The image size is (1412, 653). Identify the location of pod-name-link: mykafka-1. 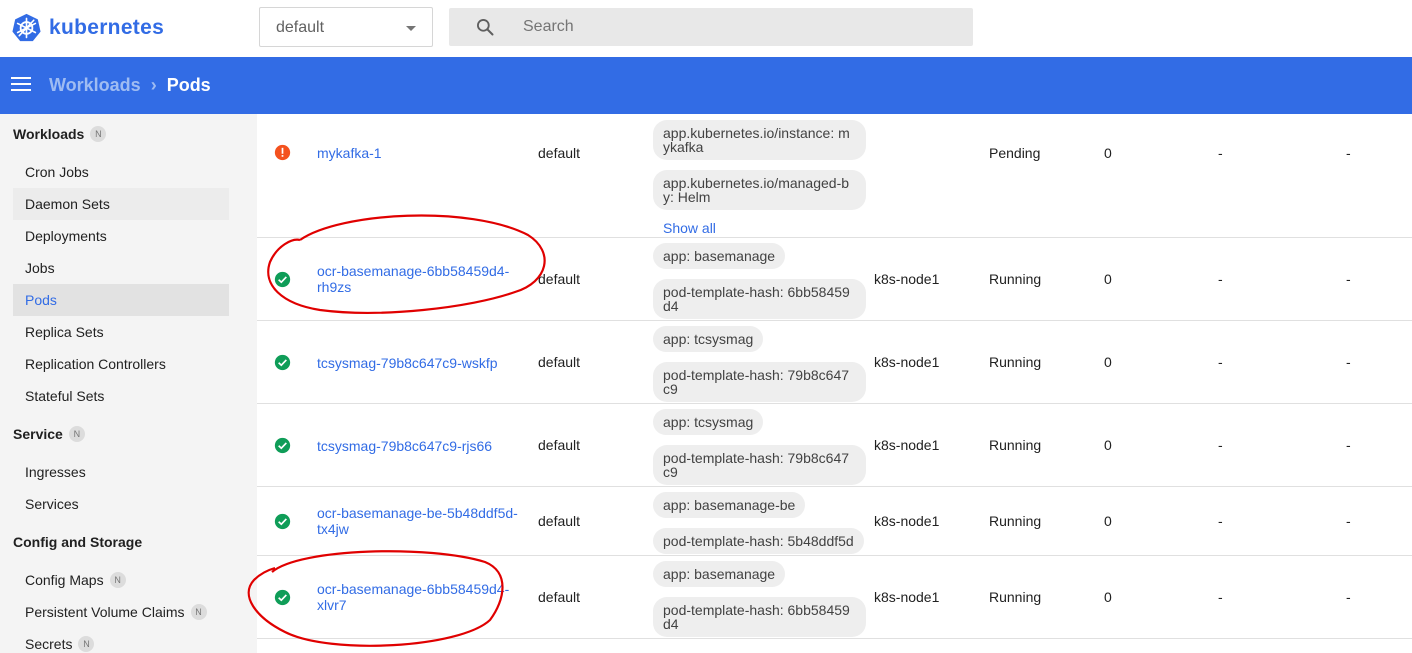
(419, 153).